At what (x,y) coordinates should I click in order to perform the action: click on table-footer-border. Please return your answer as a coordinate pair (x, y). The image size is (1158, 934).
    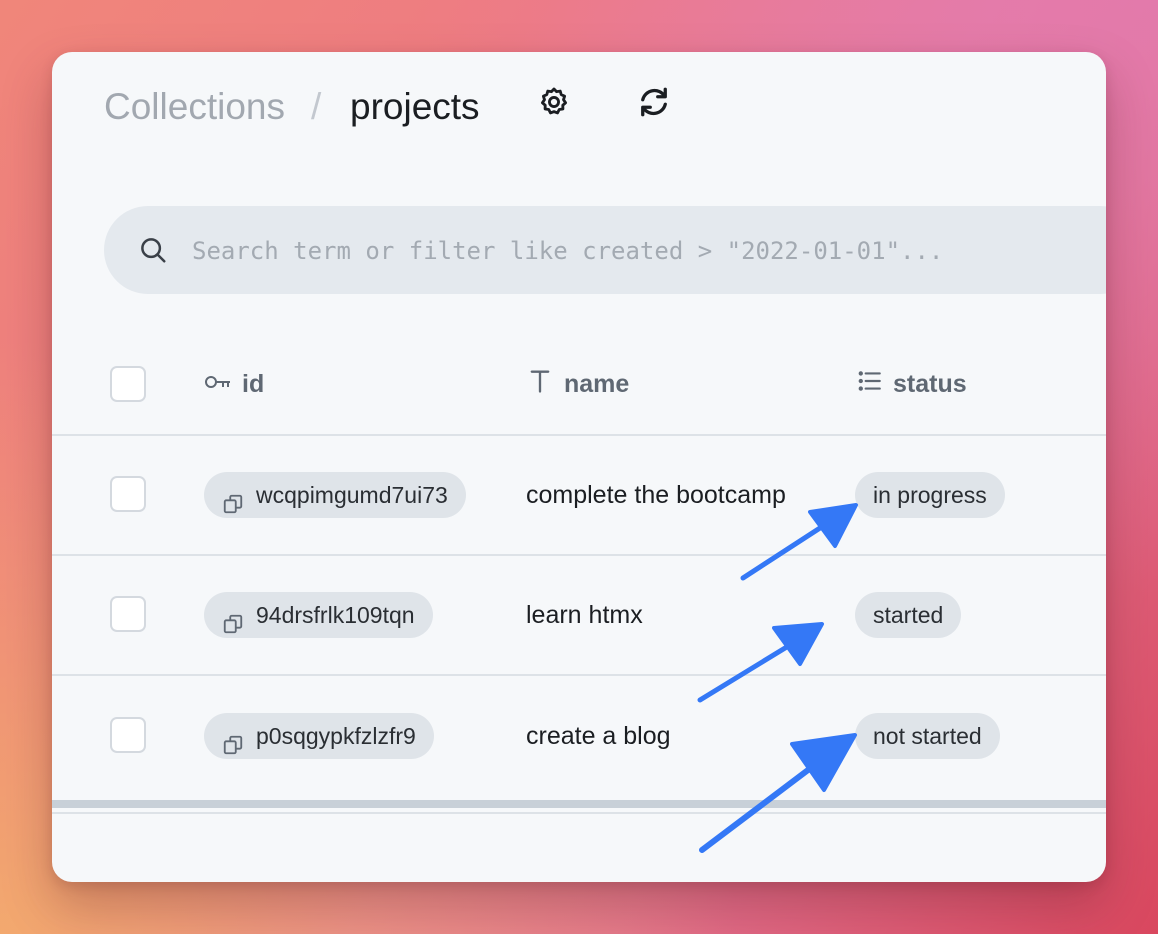
    Looking at the image, I should click on (579, 804).